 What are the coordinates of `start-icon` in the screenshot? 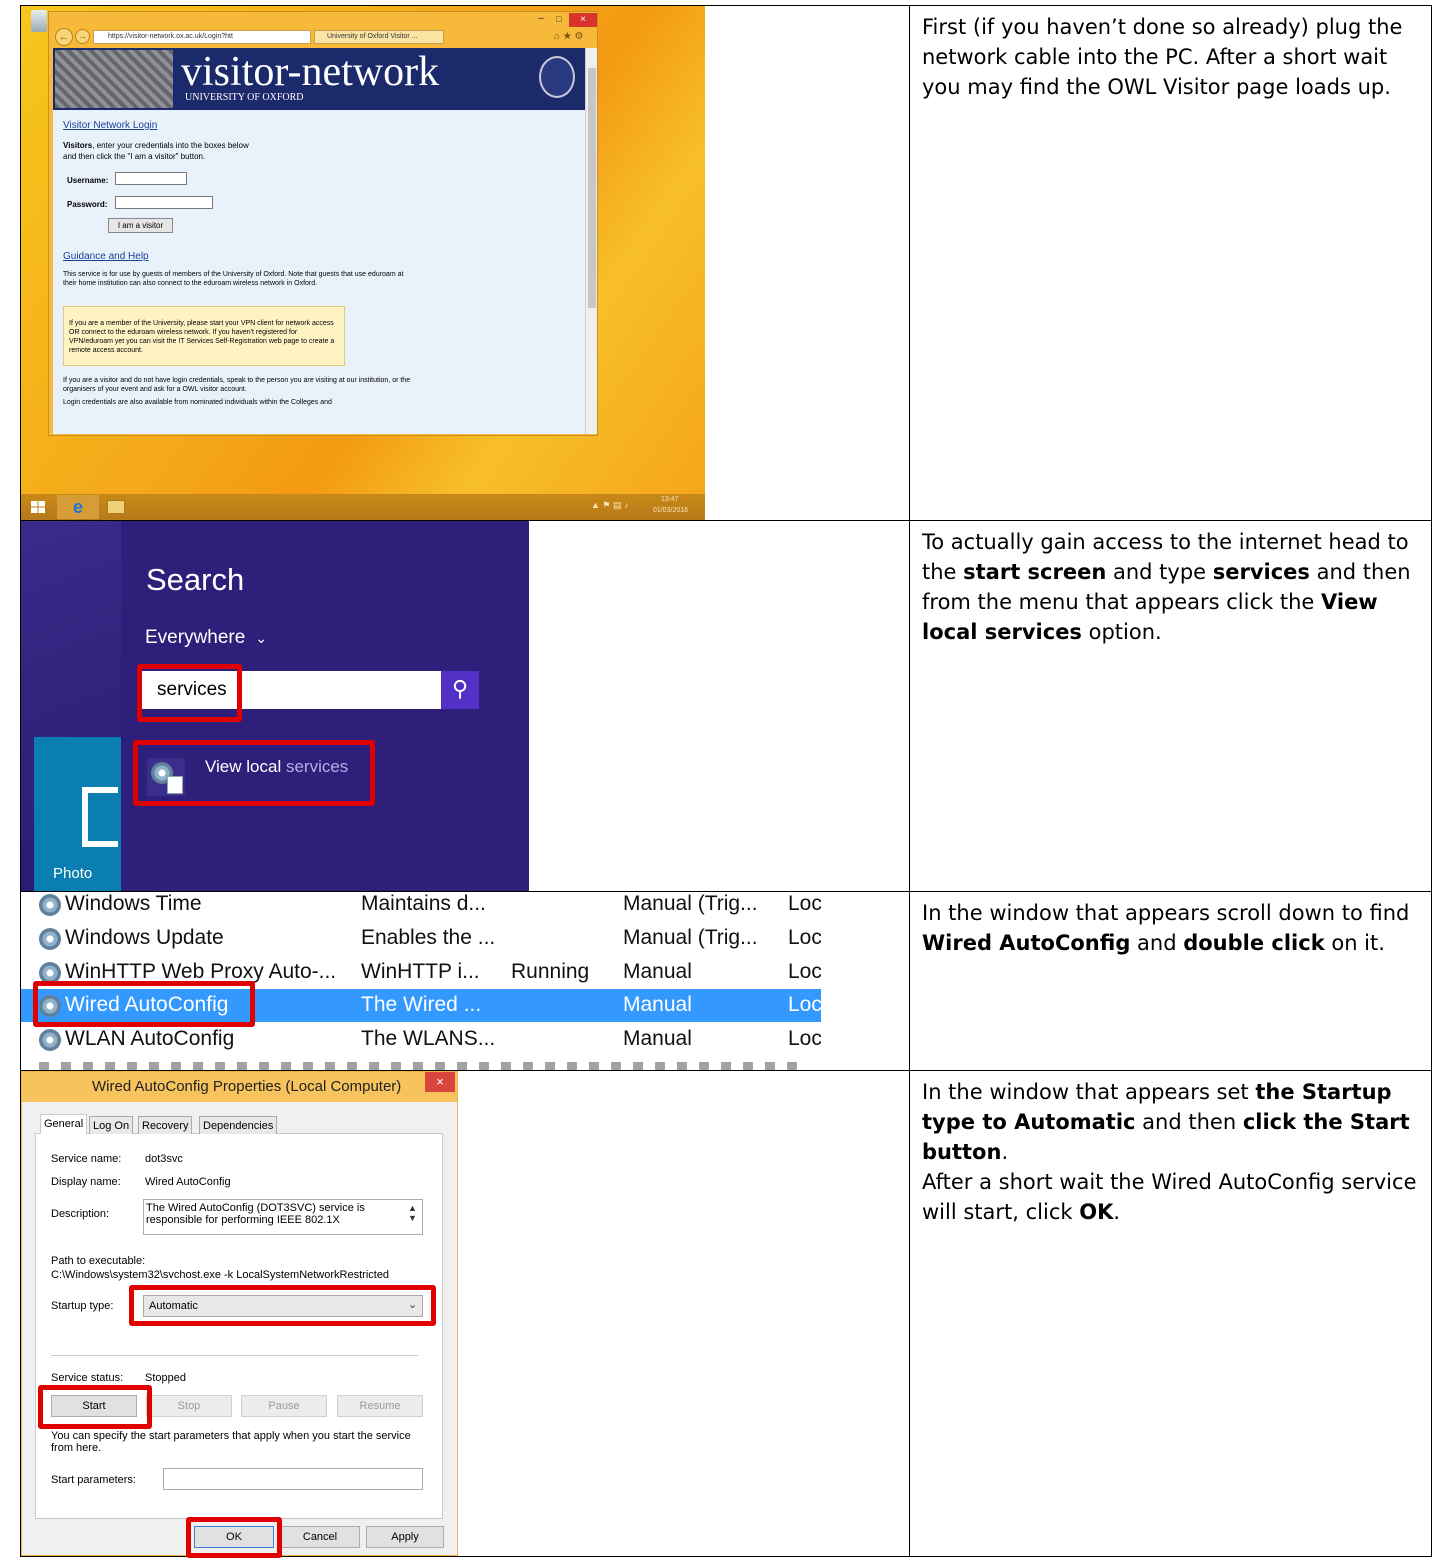 It's located at (38, 507).